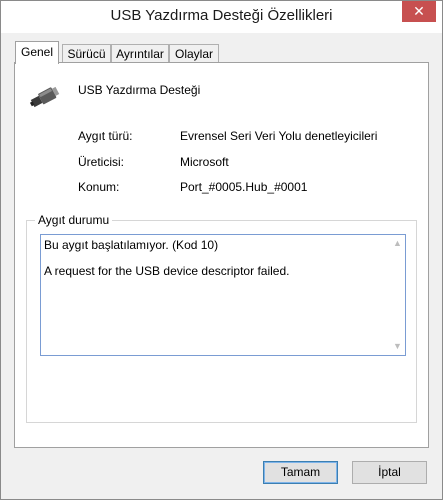  I want to click on window-title: USB Yazdırma Desteği Özellikleri, so click(221, 15).